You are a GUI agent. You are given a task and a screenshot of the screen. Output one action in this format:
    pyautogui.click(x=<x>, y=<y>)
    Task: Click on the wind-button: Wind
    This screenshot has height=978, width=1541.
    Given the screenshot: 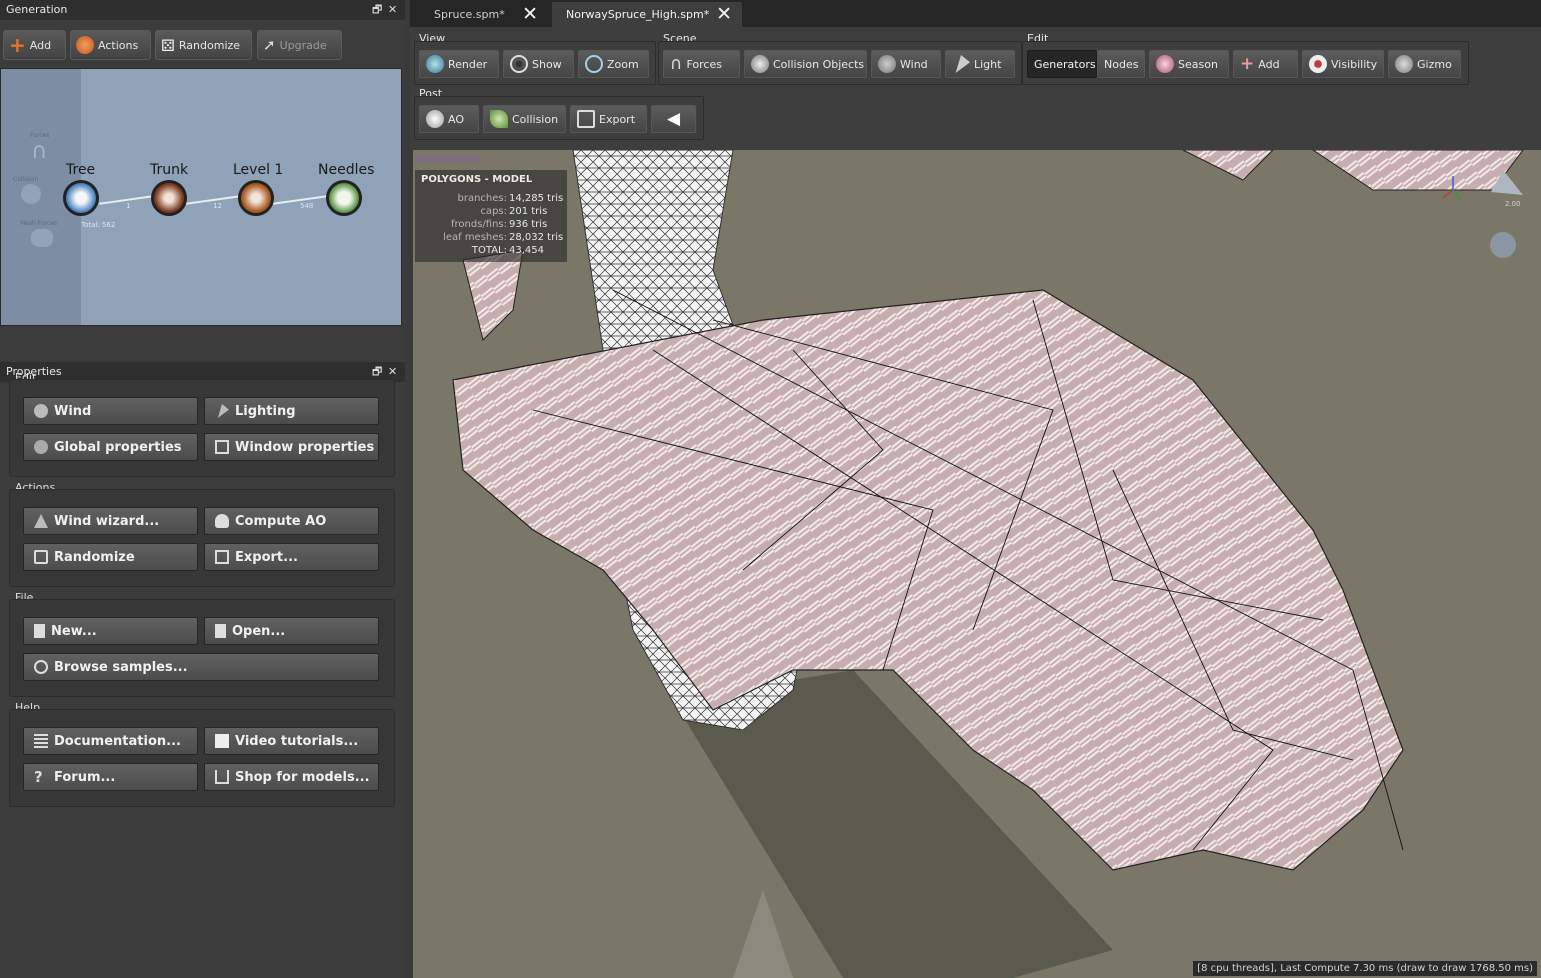 What is the action you would take?
    pyautogui.click(x=110, y=411)
    